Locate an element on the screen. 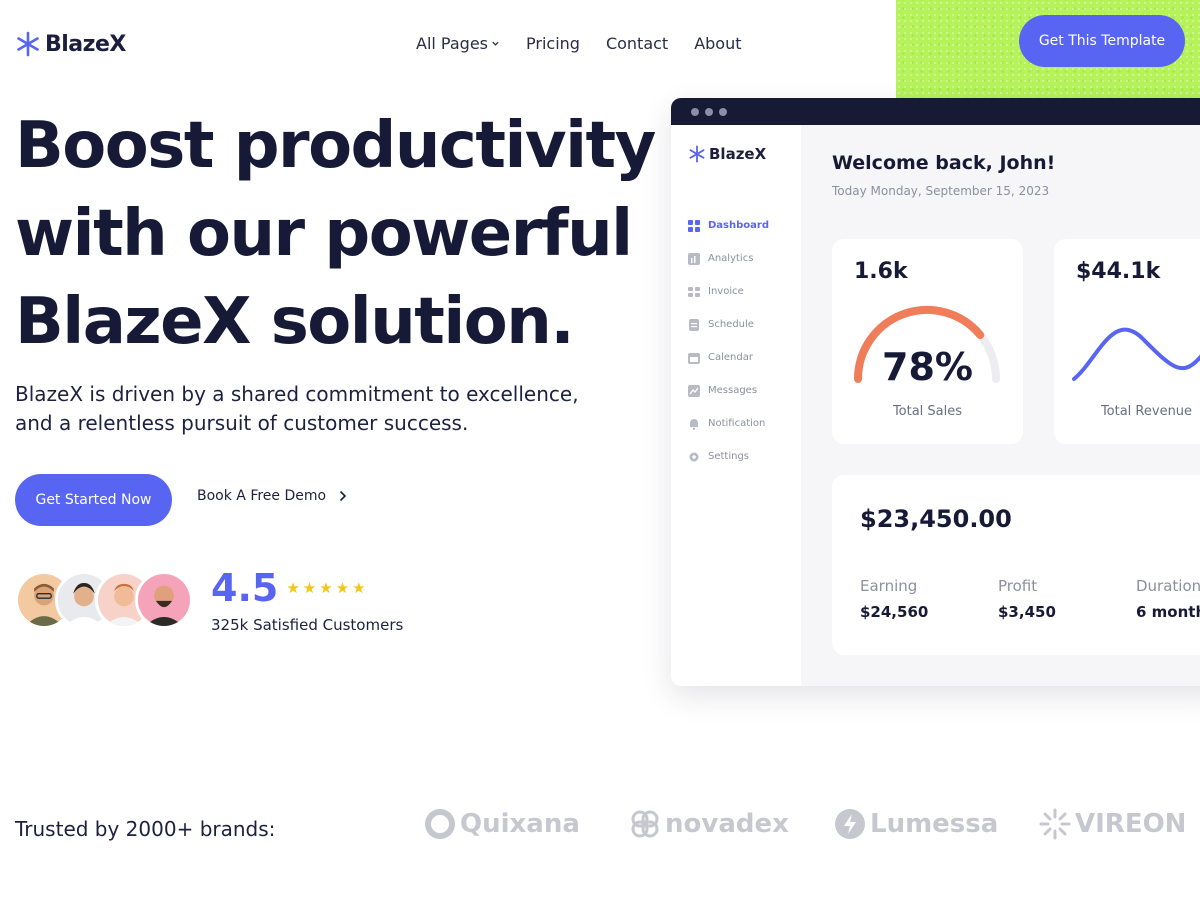 The height and width of the screenshot is (900, 1200). menu-label: Analytics is located at coordinates (731, 258).